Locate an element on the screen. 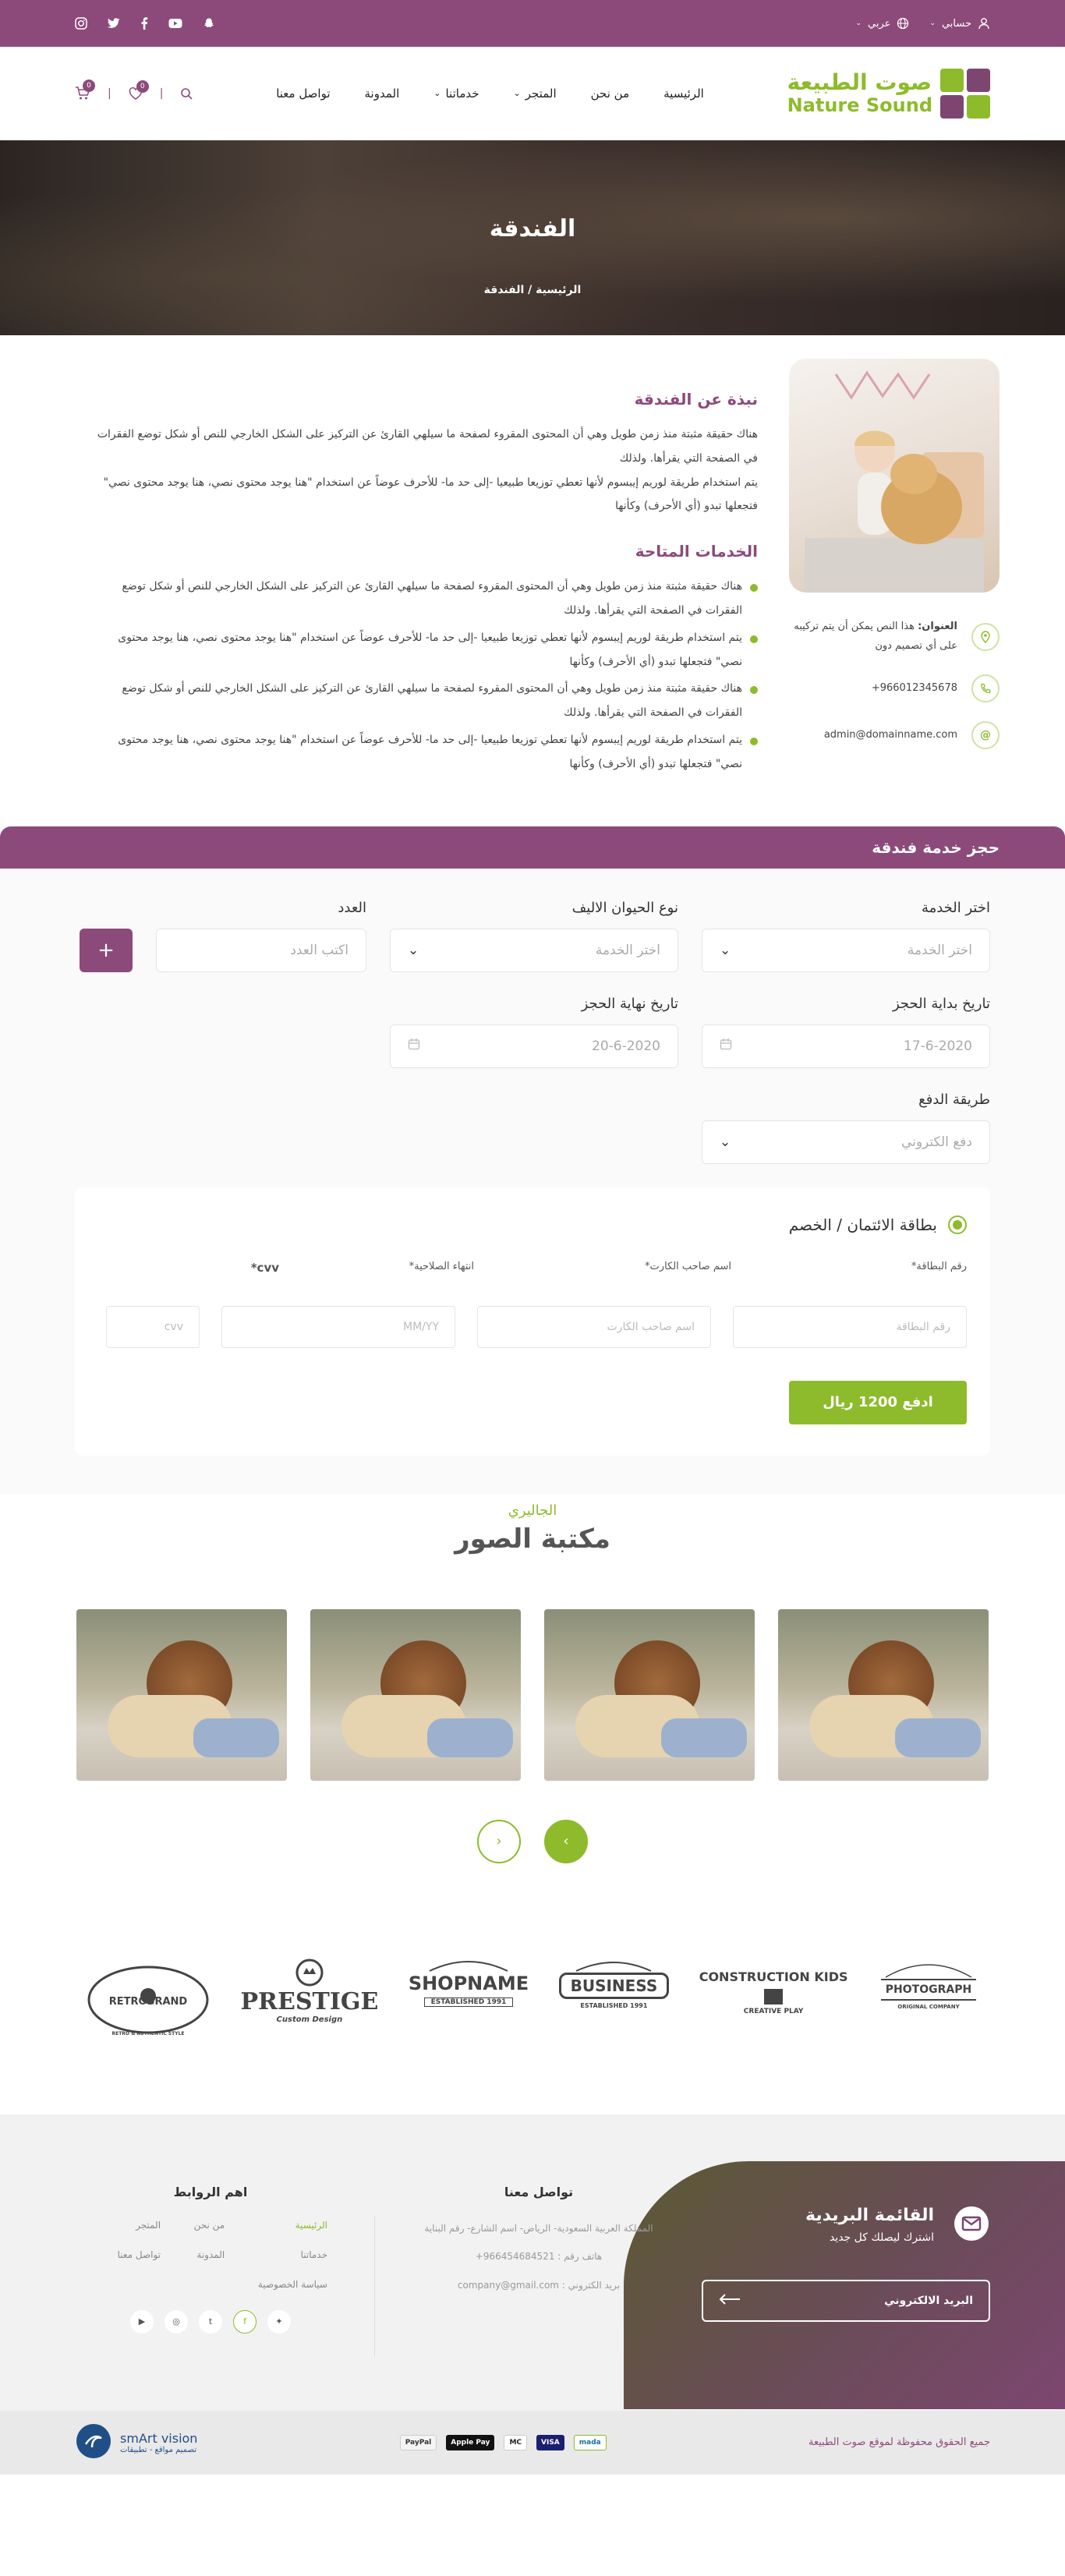  pet-type-select: اختر الخدمة ⌄ is located at coordinates (534, 950).